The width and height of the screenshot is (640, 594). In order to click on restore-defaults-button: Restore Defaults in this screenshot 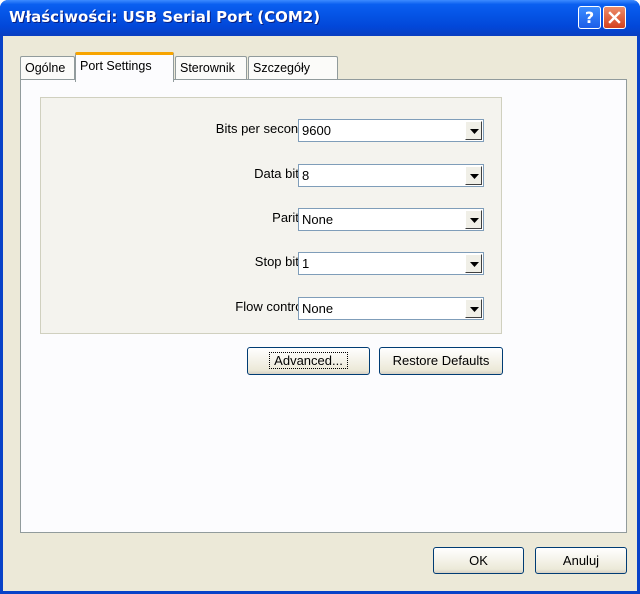, I will do `click(441, 361)`.